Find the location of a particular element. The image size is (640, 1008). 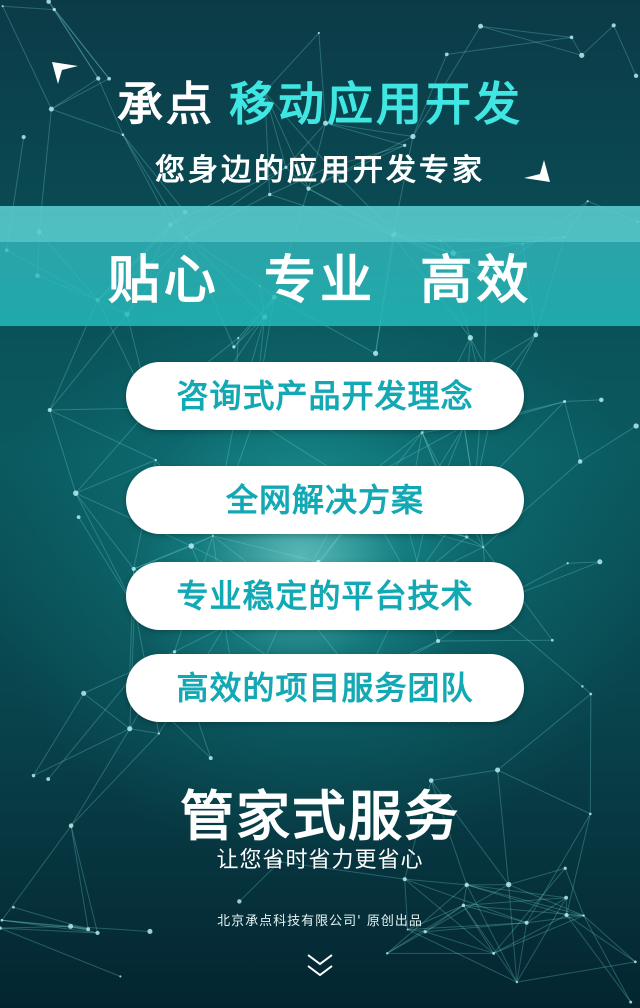

title-brand: 承点 is located at coordinates (166, 104).